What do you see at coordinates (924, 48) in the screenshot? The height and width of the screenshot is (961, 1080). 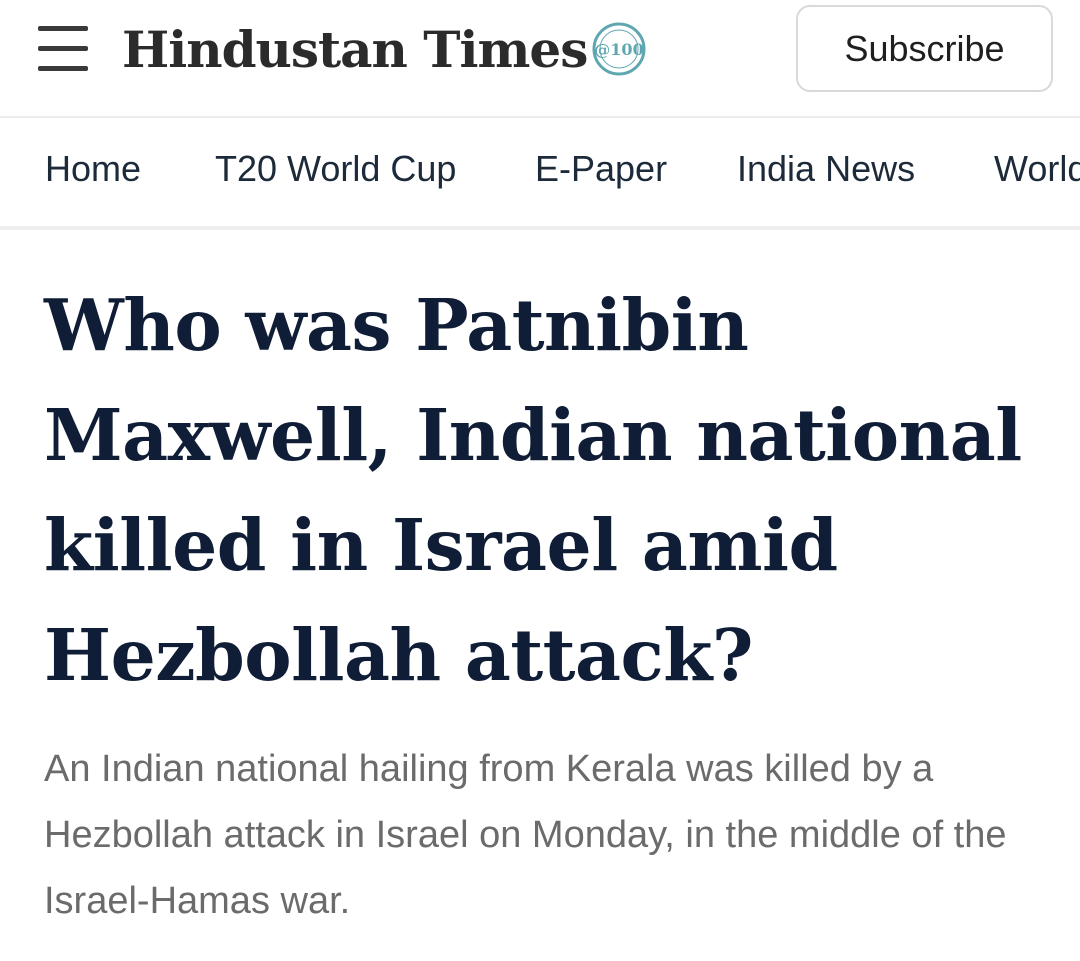 I see `subscribe-button: Subscribe` at bounding box center [924, 48].